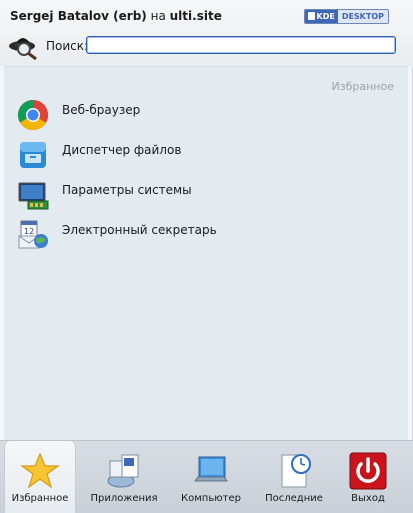 The width and height of the screenshot is (413, 513). Describe the element at coordinates (67, 46) in the screenshot. I see `search-label: Поиск:` at that location.